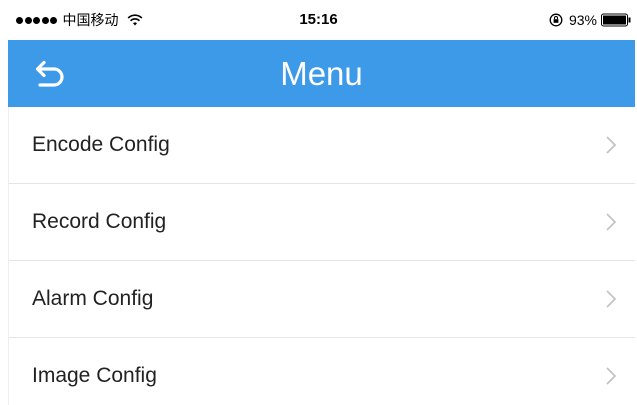 Image resolution: width=637 pixels, height=405 pixels. I want to click on back-arrow-icon, so click(49, 73).